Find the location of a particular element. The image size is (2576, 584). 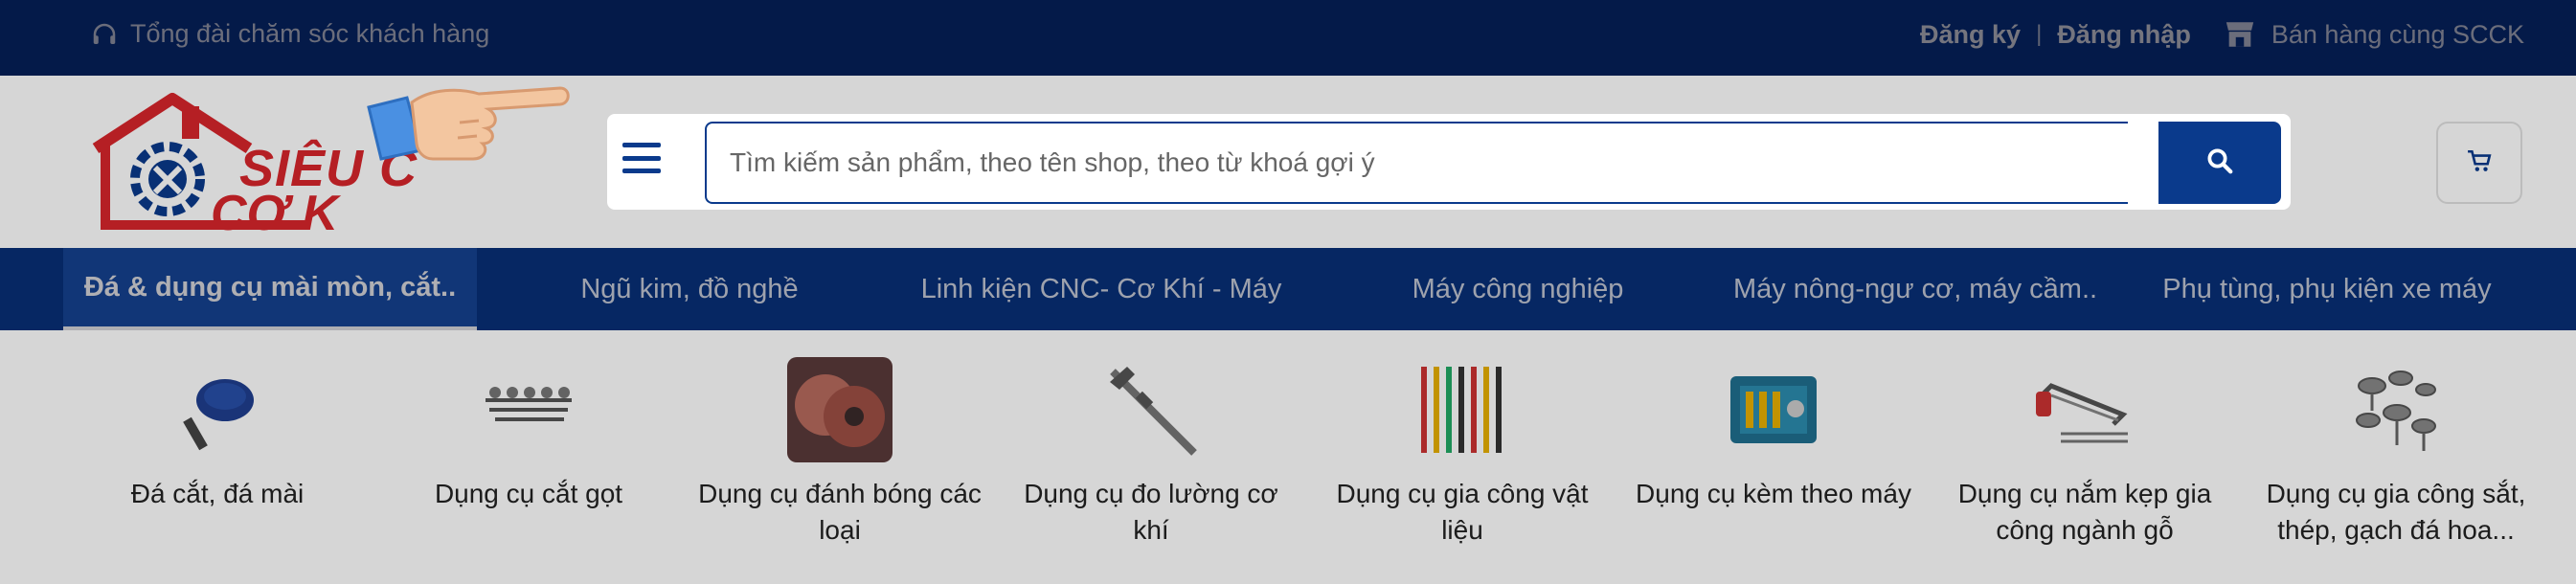

search-button is located at coordinates (2219, 163).